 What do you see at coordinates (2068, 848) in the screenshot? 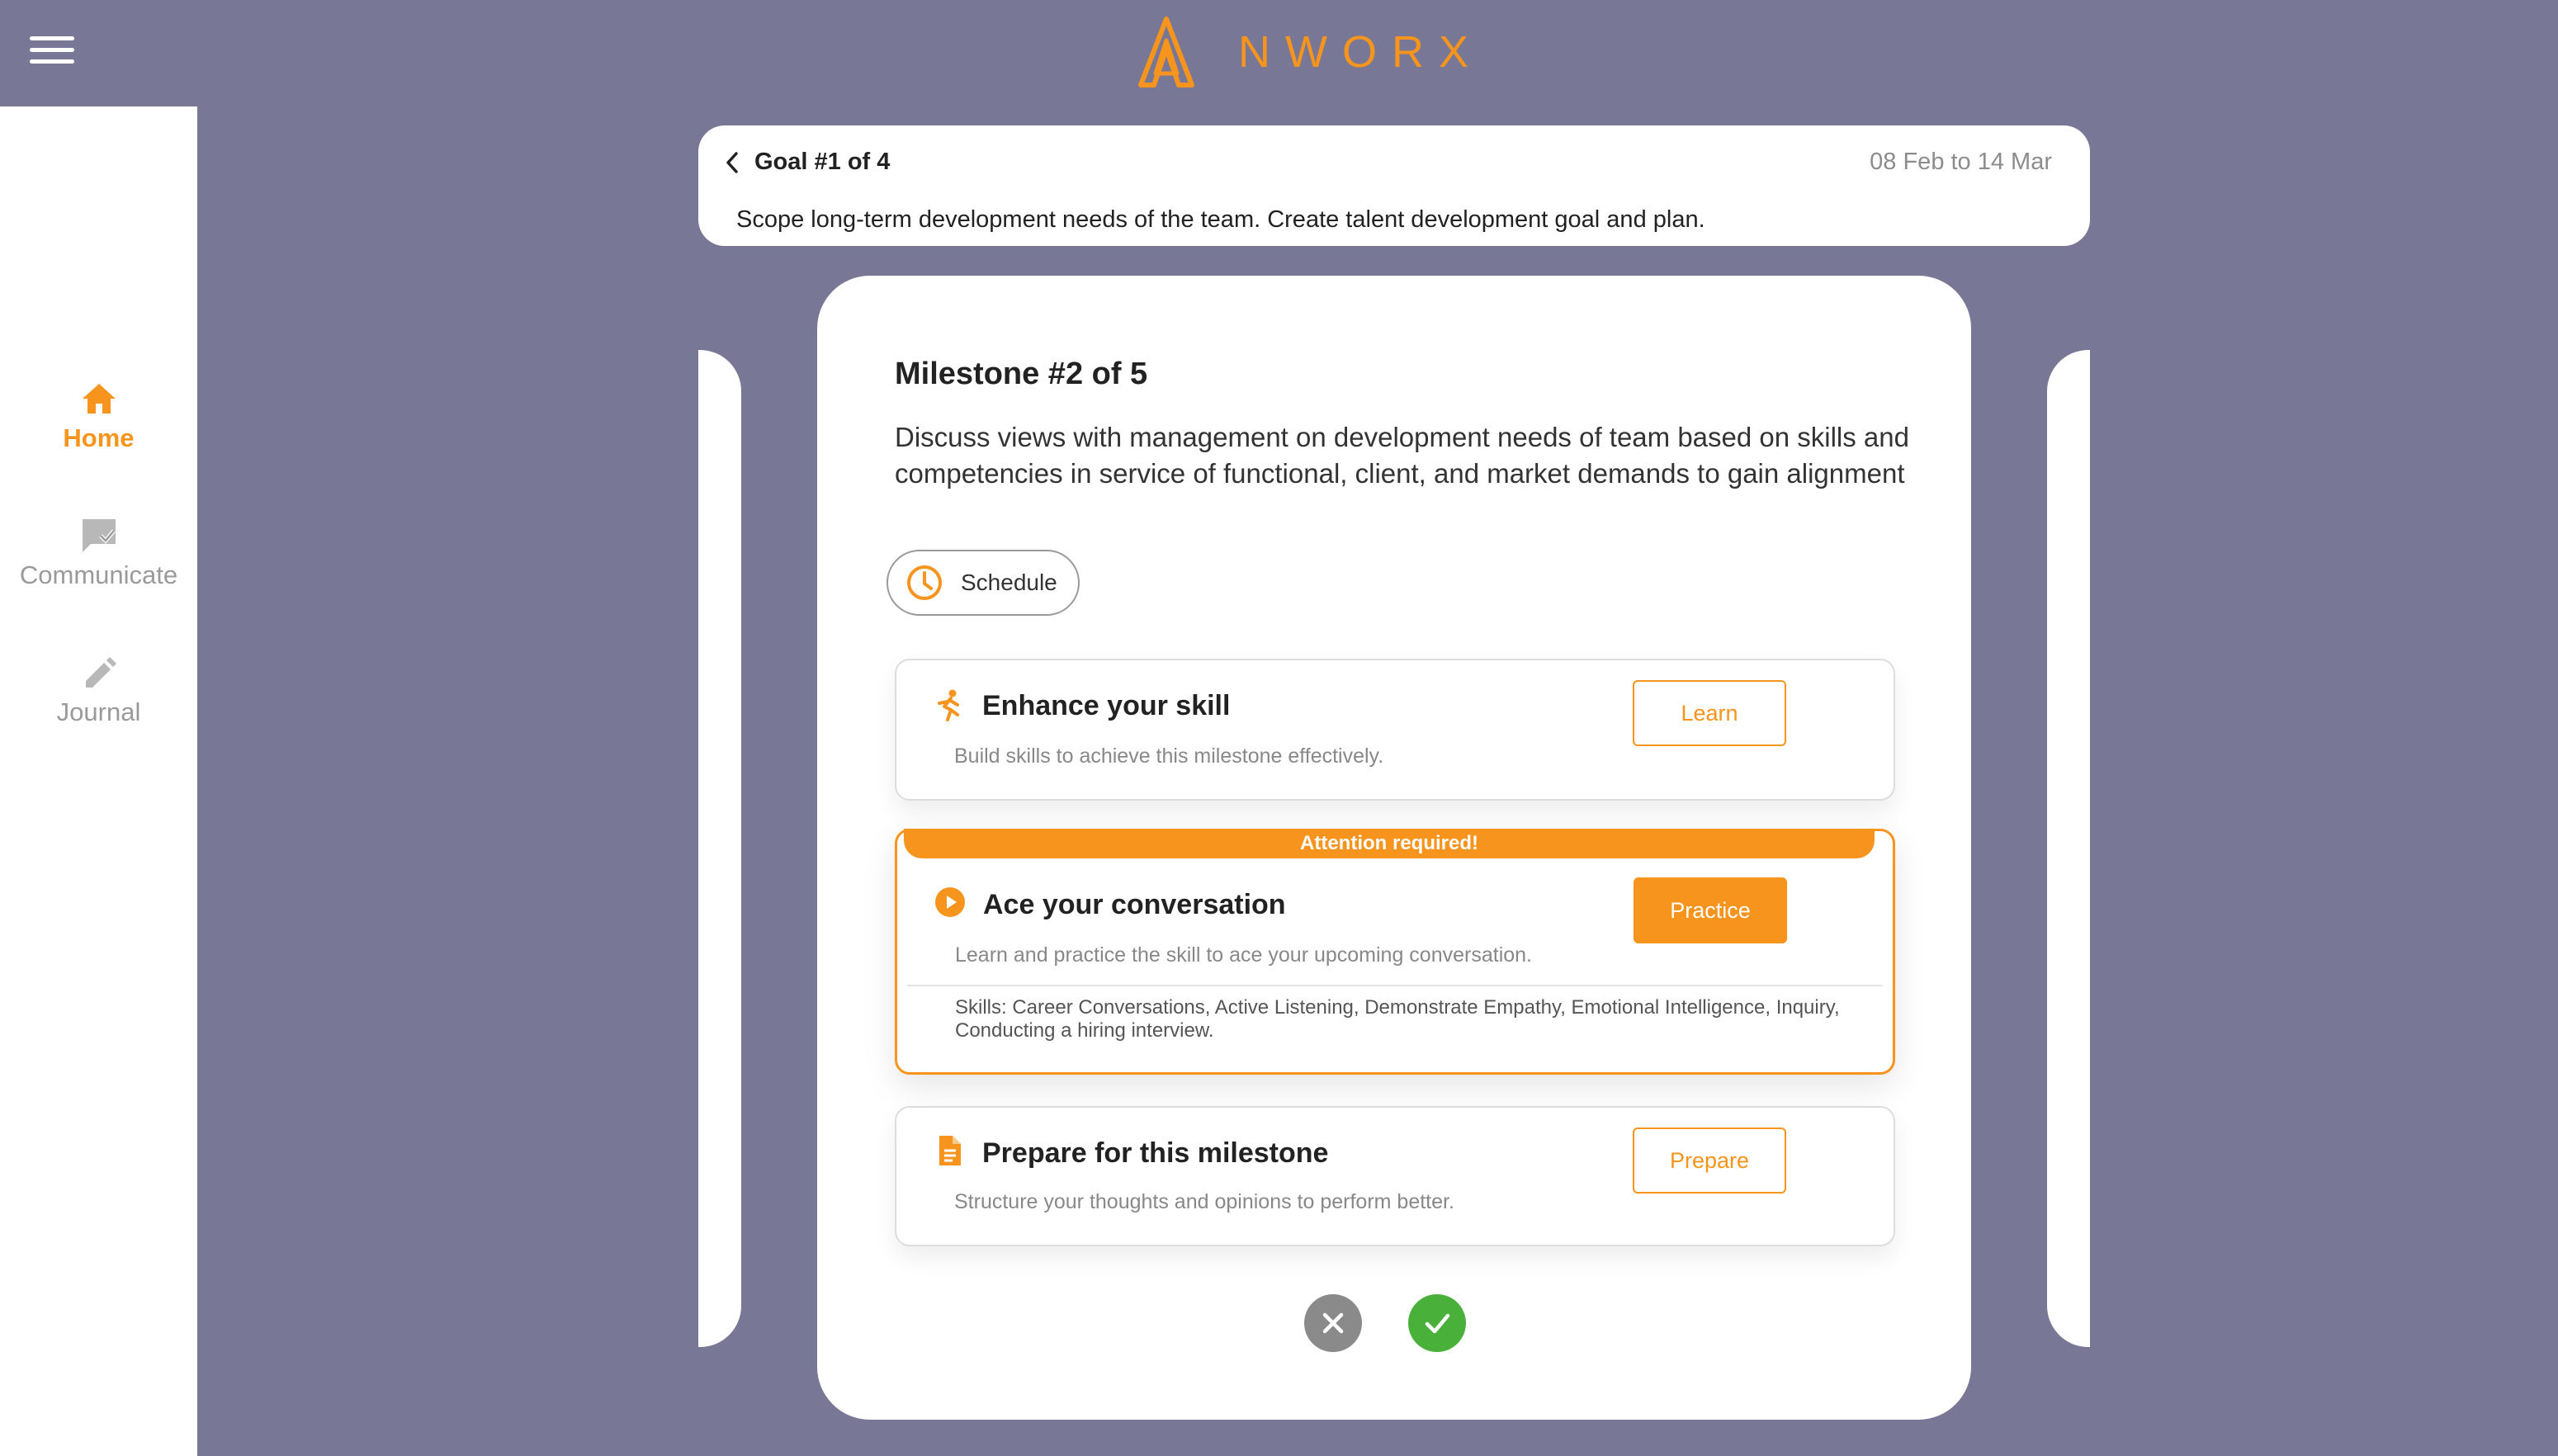
I see `next-milestone-card` at bounding box center [2068, 848].